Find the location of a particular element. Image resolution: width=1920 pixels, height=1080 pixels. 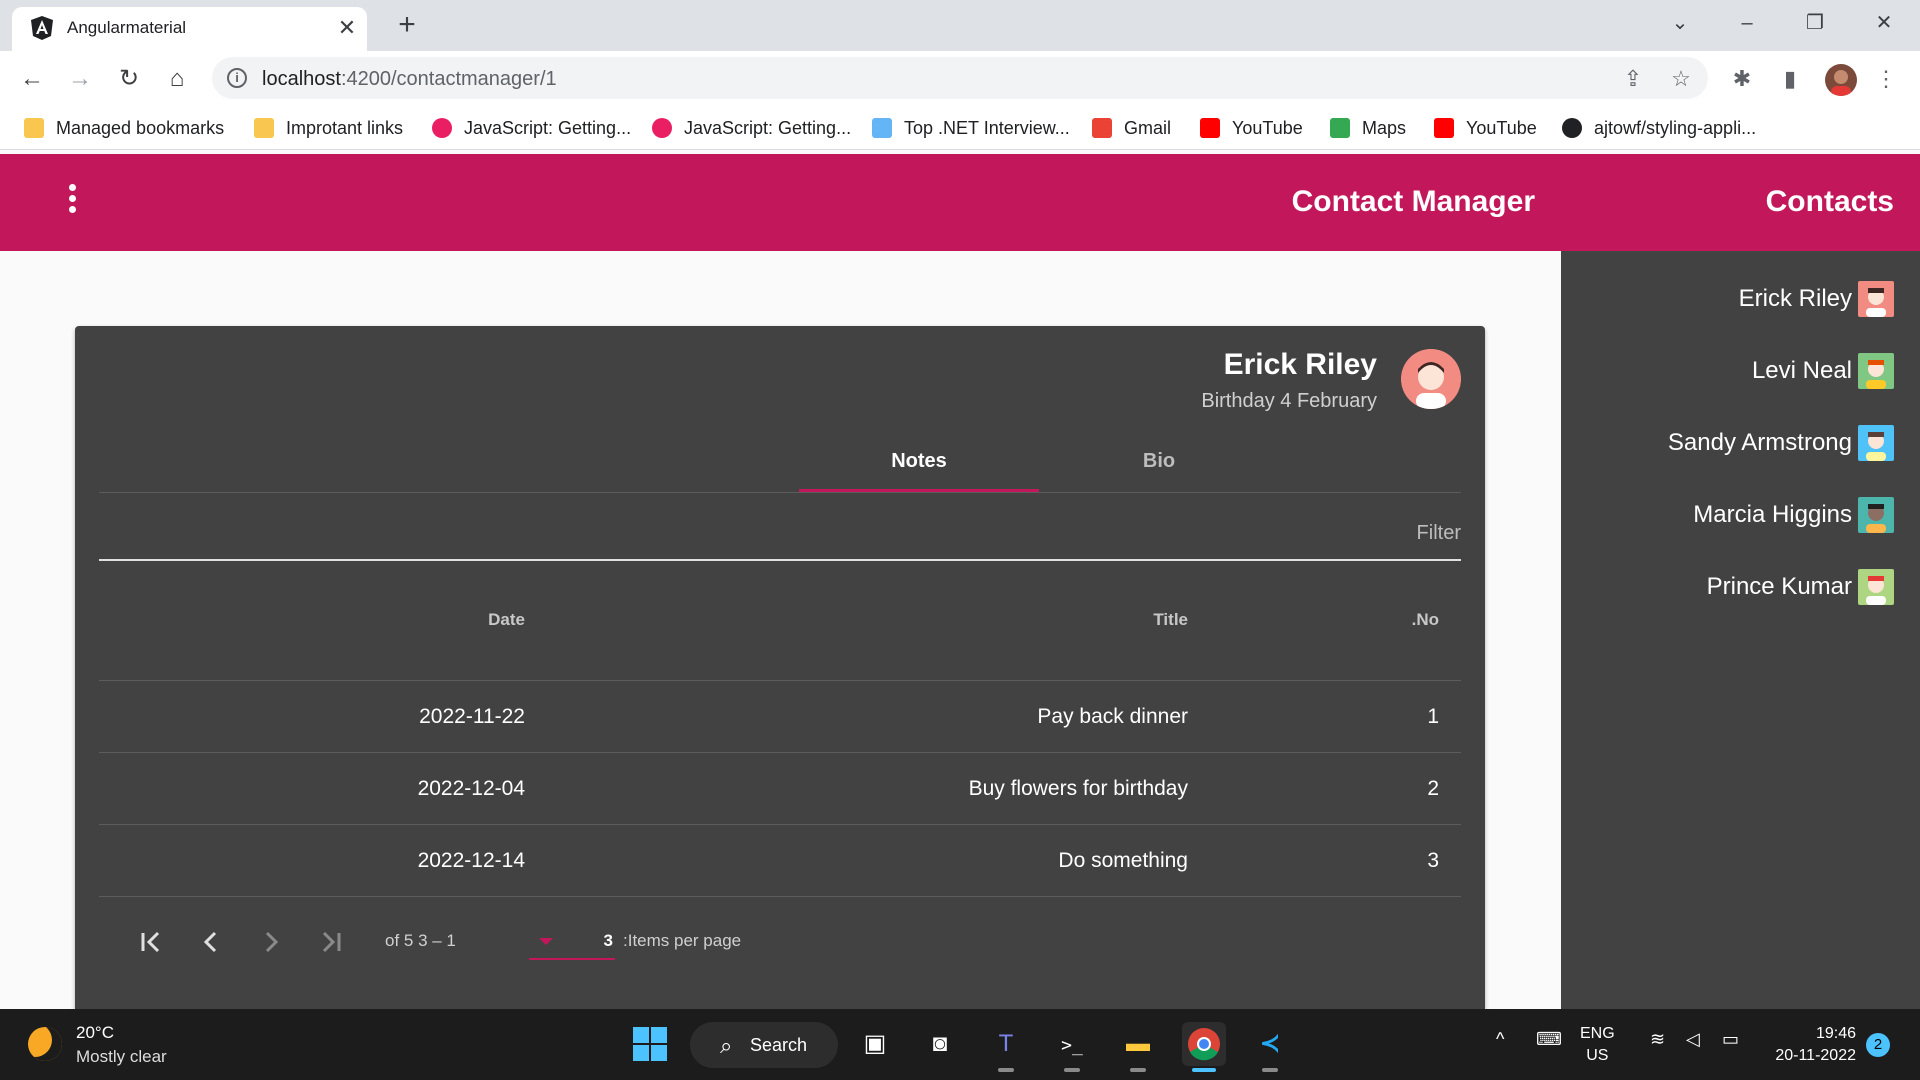

last-page-icon is located at coordinates (331, 942).